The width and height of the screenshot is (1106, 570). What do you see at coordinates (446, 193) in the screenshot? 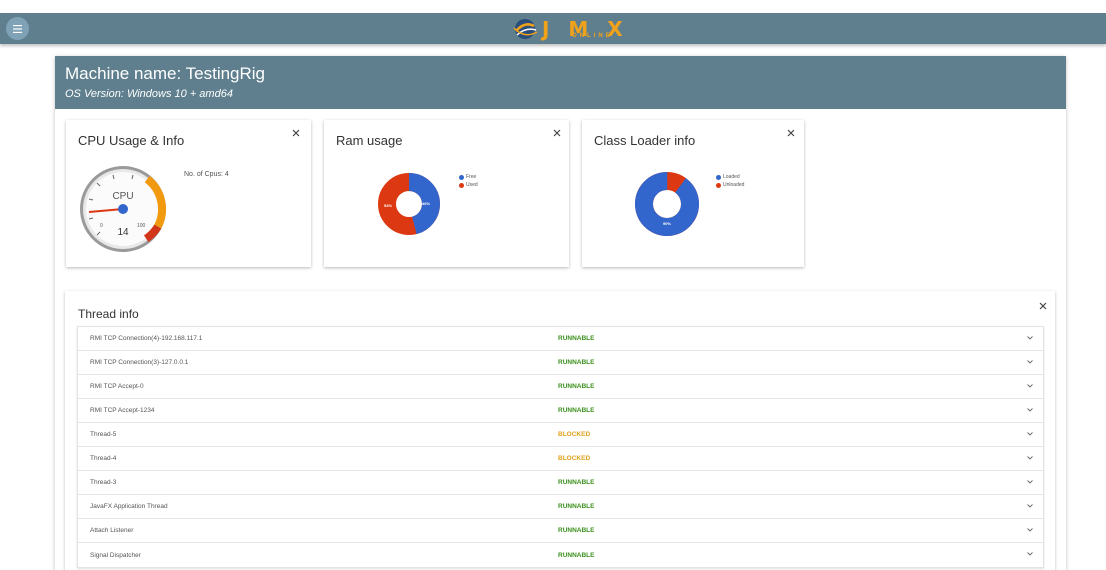
I see `ram-card: Ram usage 46% 54% Free Used` at bounding box center [446, 193].